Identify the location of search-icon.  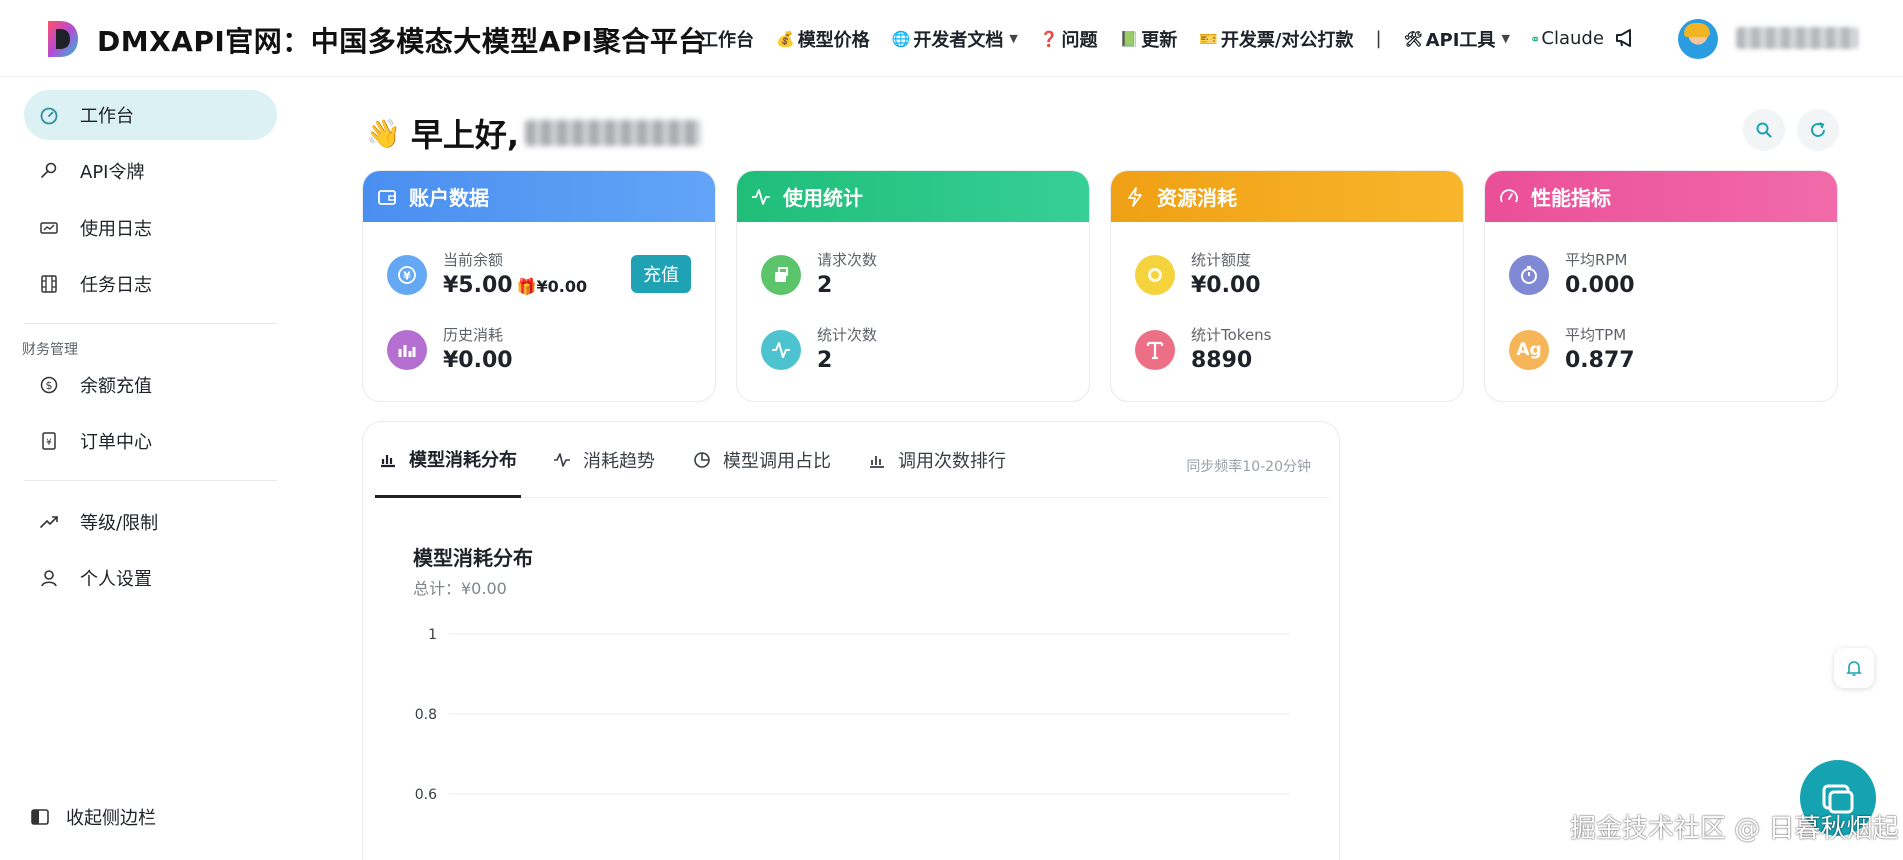
(1764, 130).